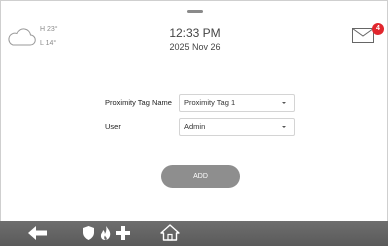  I want to click on bottom-navigation-bar, so click(194, 233).